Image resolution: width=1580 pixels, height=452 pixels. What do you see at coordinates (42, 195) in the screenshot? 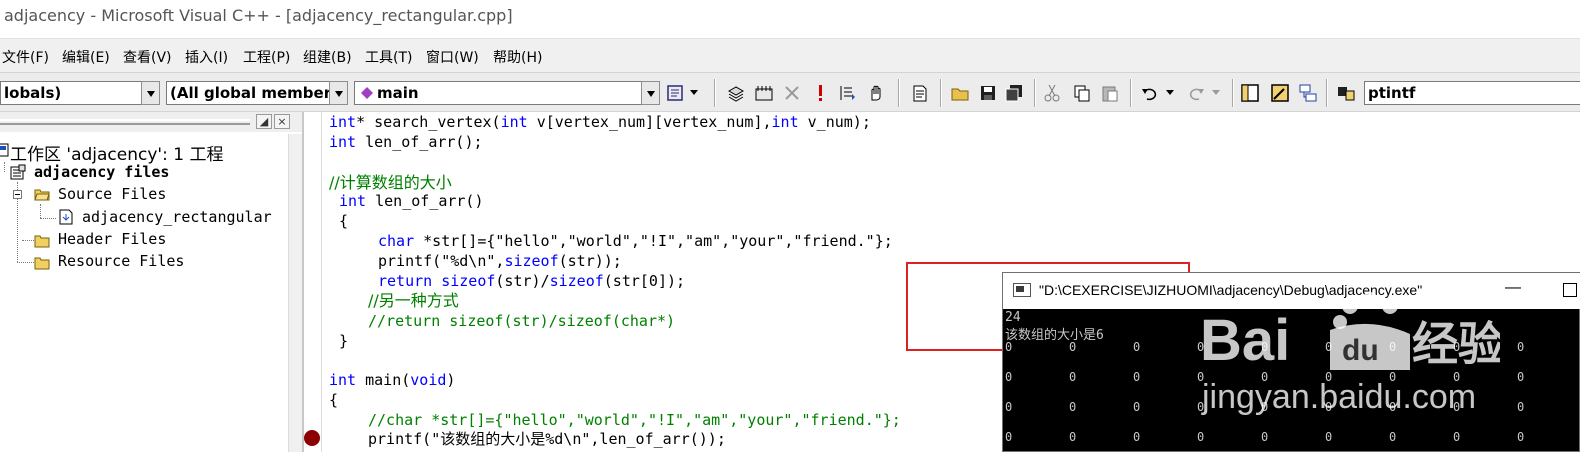
I see `folder-open-icon` at bounding box center [42, 195].